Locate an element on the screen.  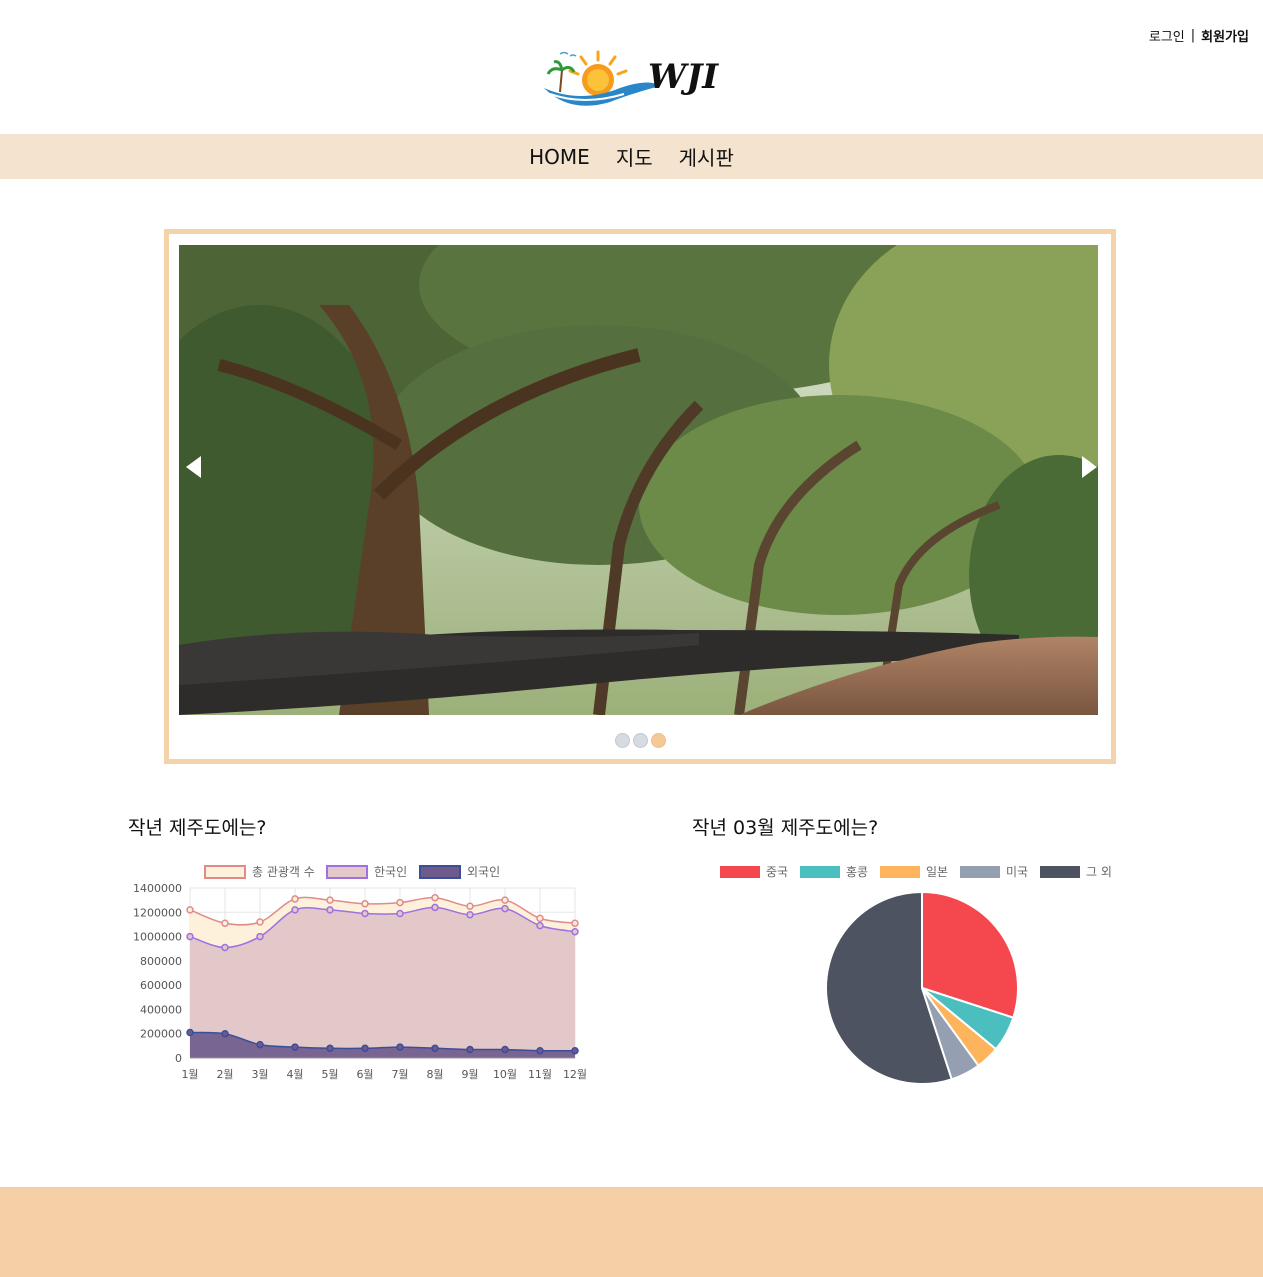
footer is located at coordinates (631, 1232).